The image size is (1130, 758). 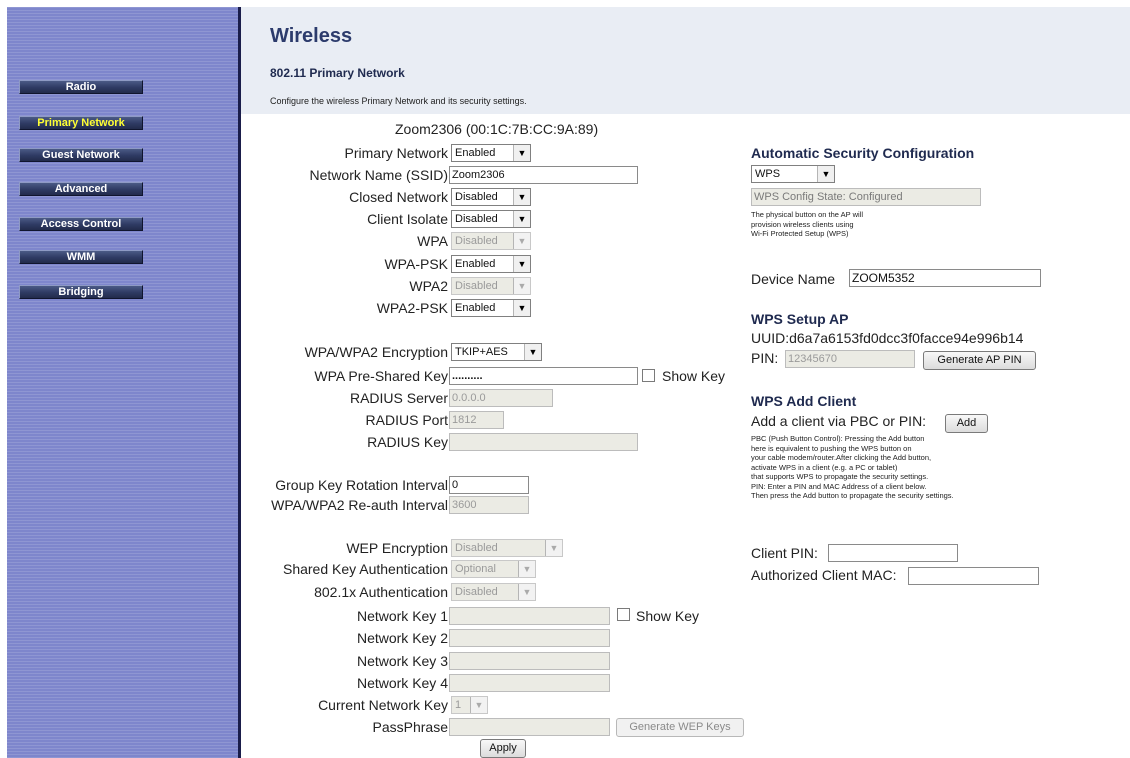 What do you see at coordinates (850, 359) in the screenshot?
I see `wps-pin-input` at bounding box center [850, 359].